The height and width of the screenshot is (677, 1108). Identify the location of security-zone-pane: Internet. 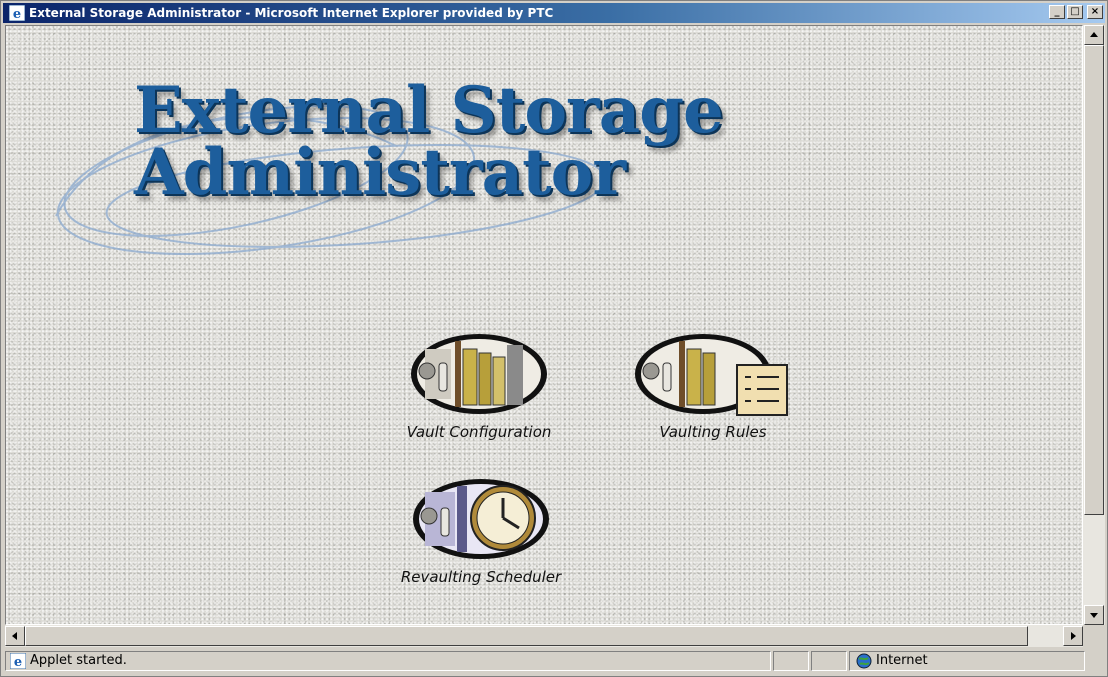
(967, 661).